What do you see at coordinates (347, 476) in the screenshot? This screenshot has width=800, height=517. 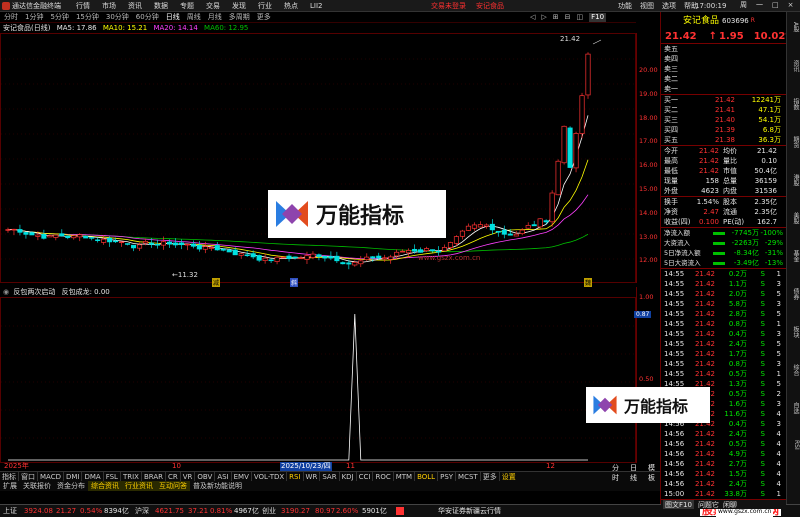 I see `indicator-tab: KDJ` at bounding box center [347, 476].